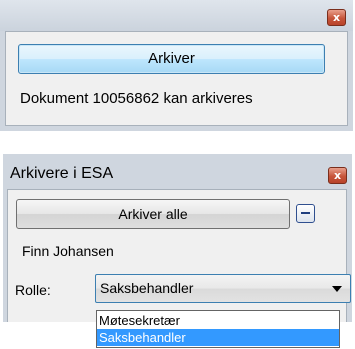  I want to click on minus-icon, so click(305, 213).